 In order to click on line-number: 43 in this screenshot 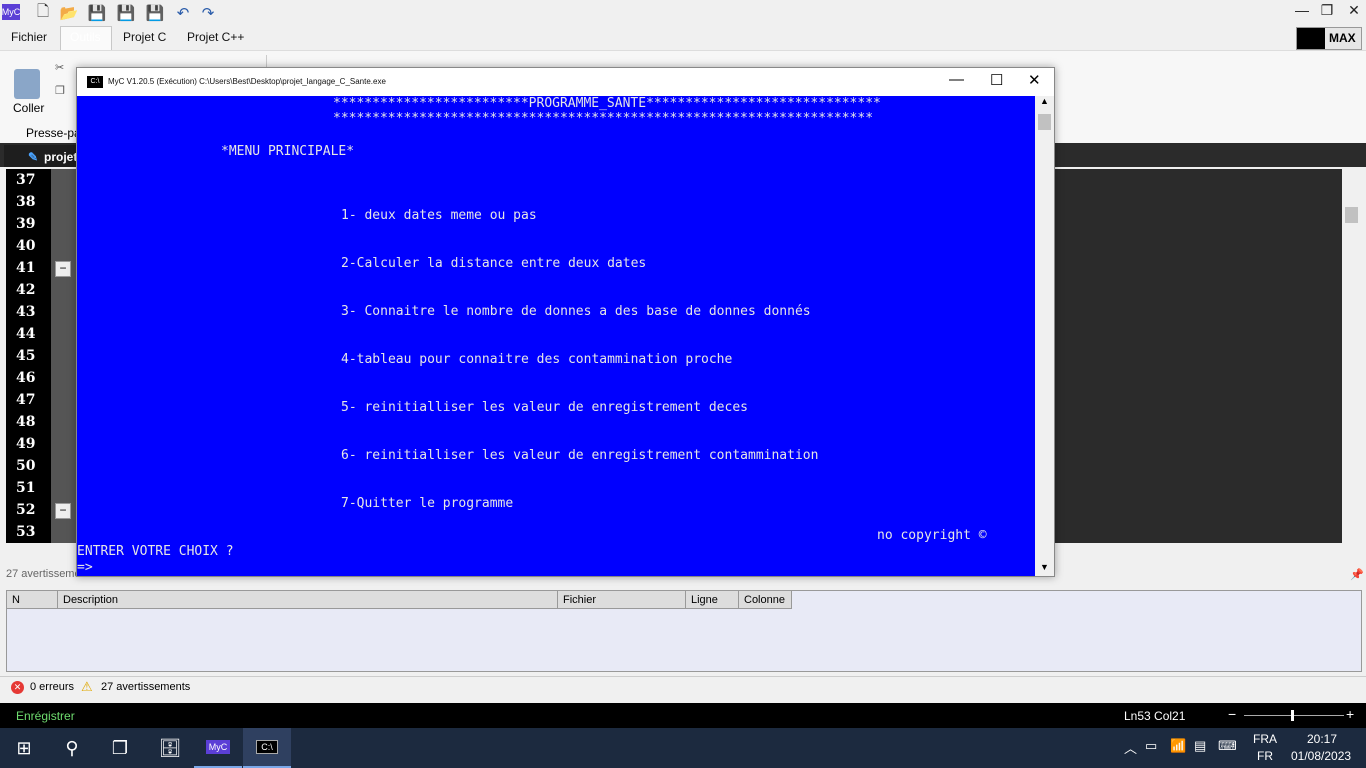, I will do `click(26, 312)`.